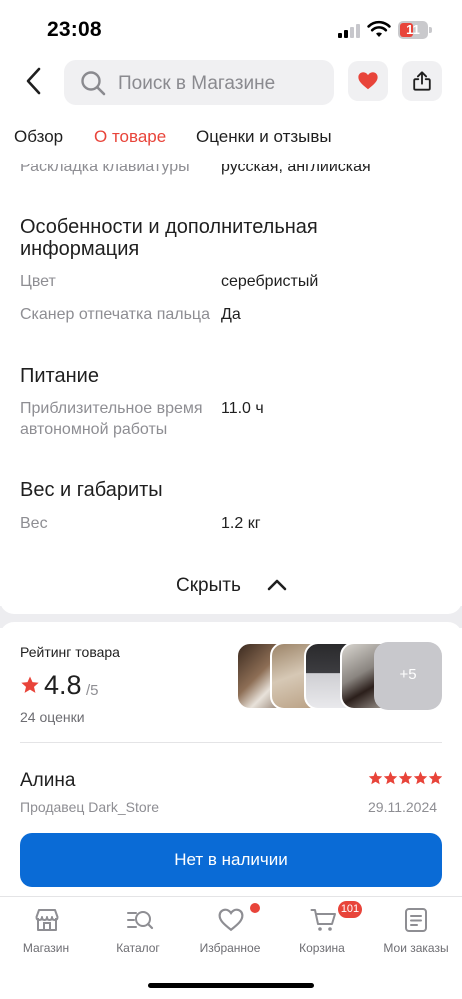 The height and width of the screenshot is (999, 462). What do you see at coordinates (231, 27) in the screenshot?
I see `status-bar: 23:08 11` at bounding box center [231, 27].